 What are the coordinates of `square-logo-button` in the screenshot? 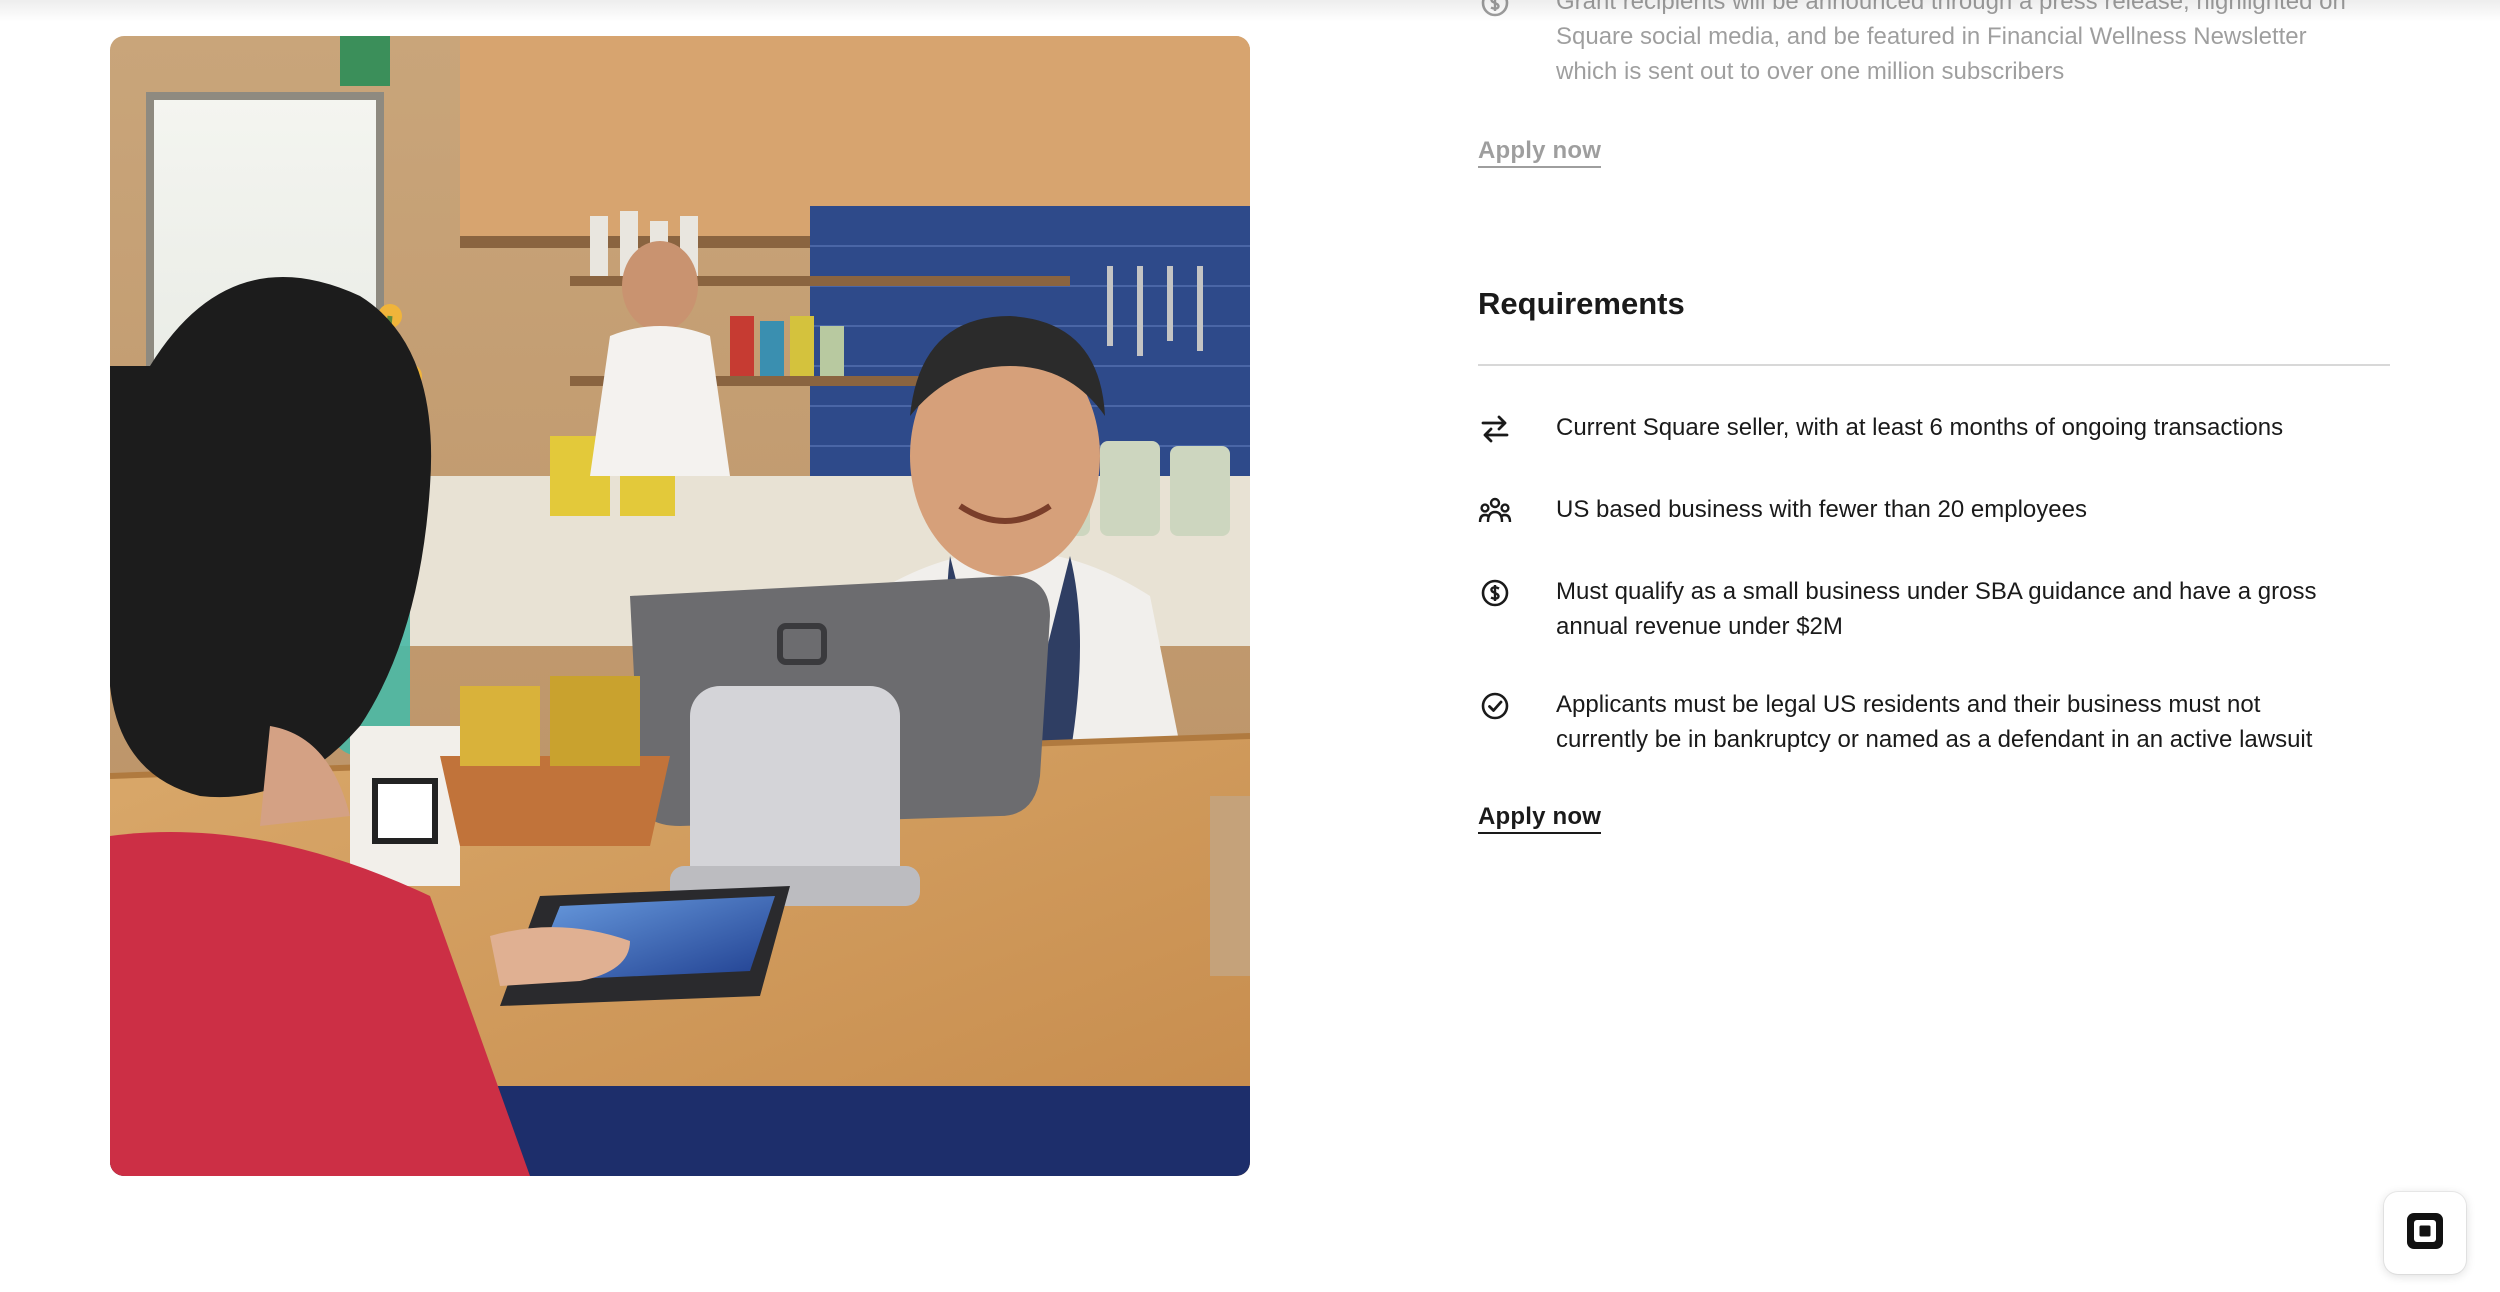 It's located at (2425, 1233).